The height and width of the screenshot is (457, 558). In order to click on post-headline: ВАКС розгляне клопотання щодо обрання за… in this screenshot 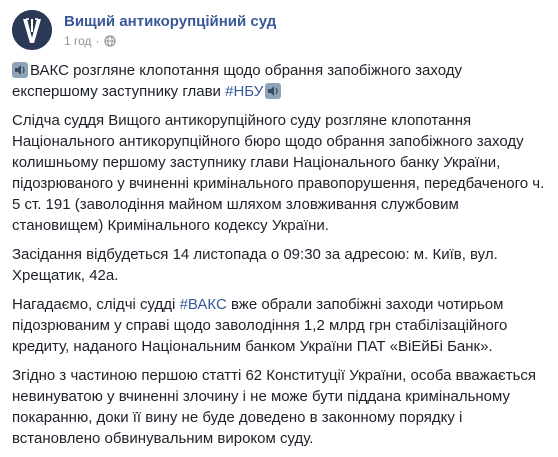, I will do `click(279, 81)`.